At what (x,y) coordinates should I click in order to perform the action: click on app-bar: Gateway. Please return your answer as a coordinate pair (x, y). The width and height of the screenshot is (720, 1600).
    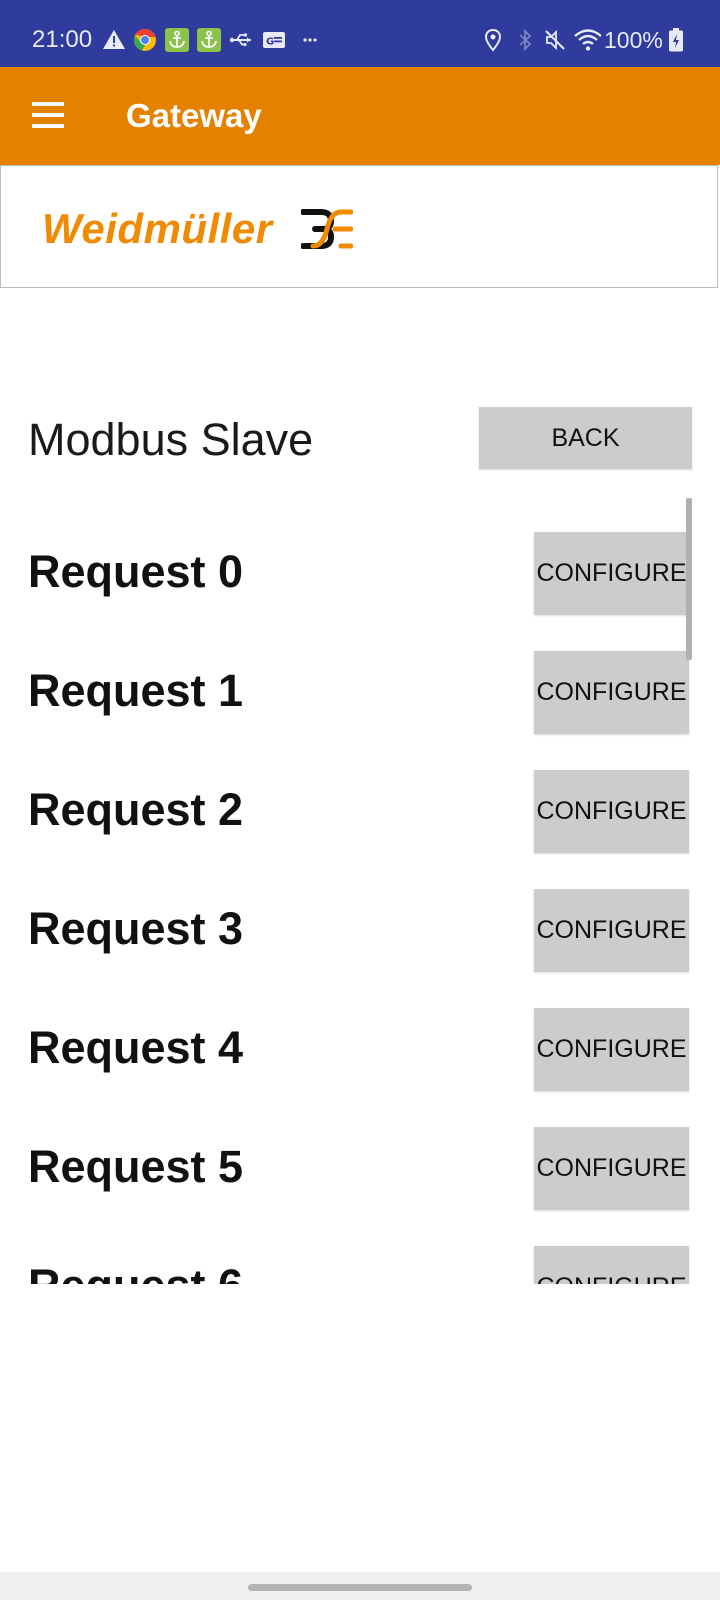
    Looking at the image, I should click on (360, 116).